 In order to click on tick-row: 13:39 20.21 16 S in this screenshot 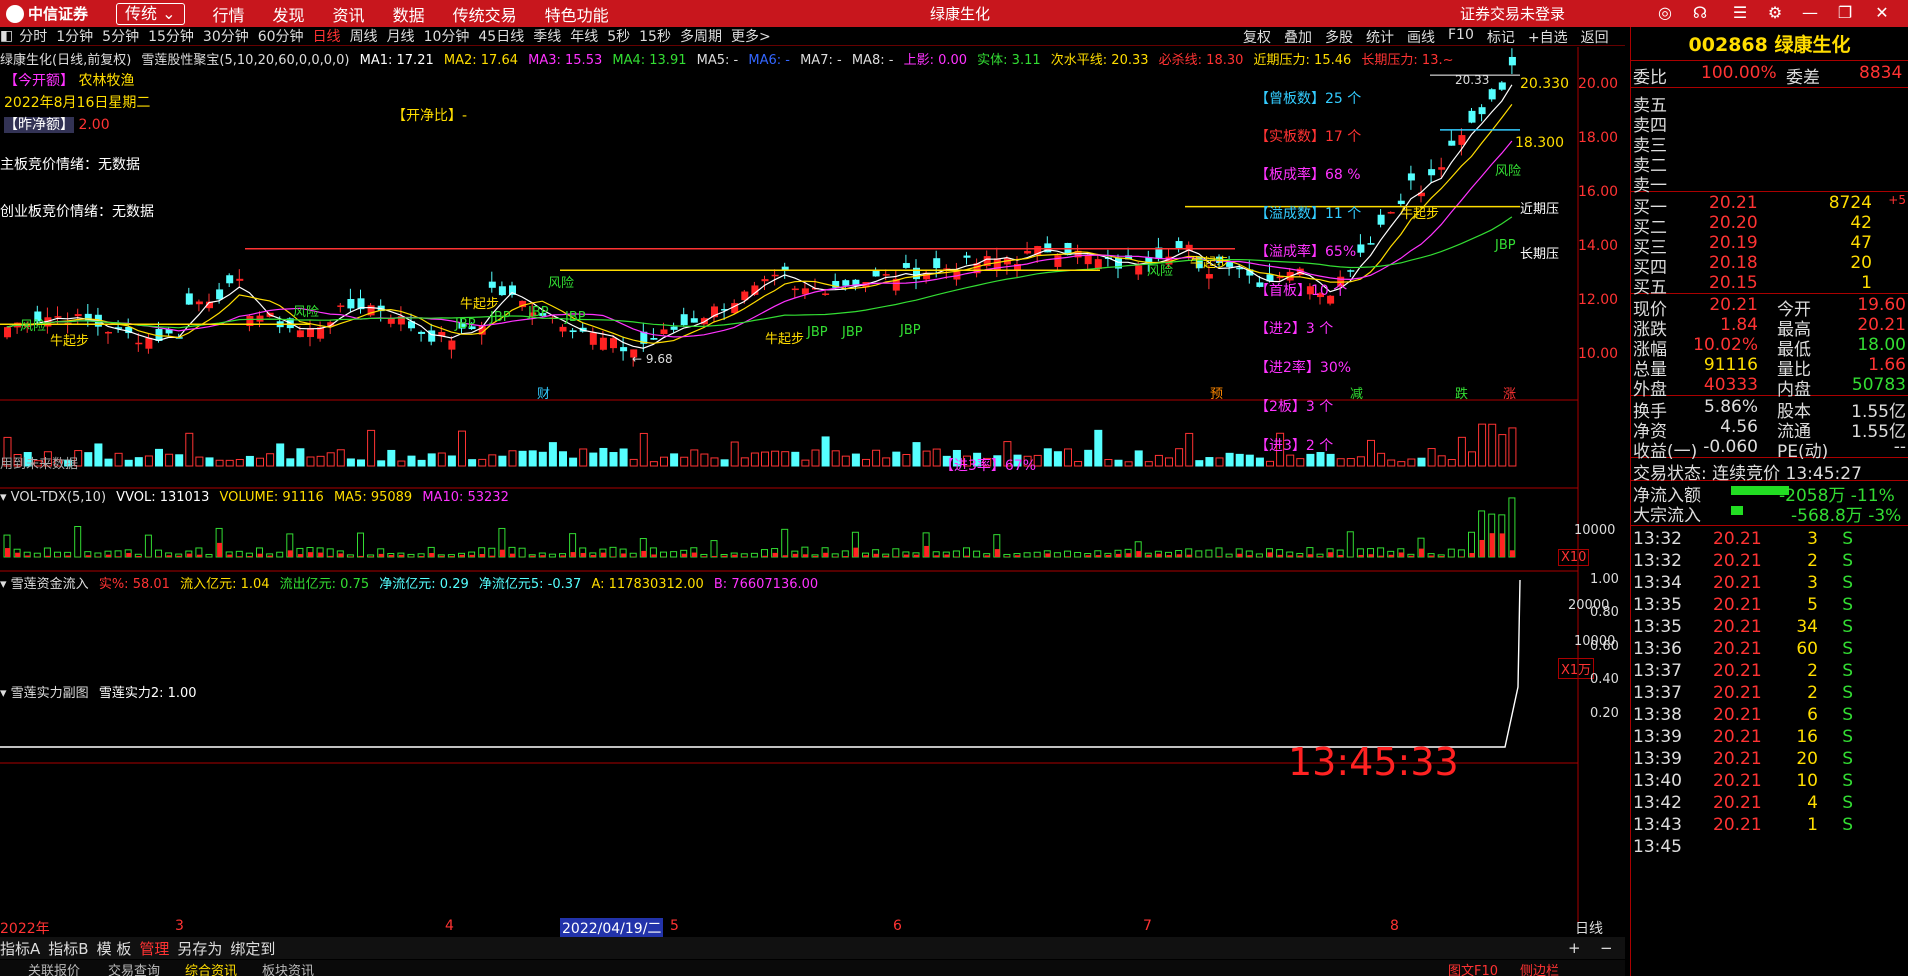, I will do `click(1769, 738)`.